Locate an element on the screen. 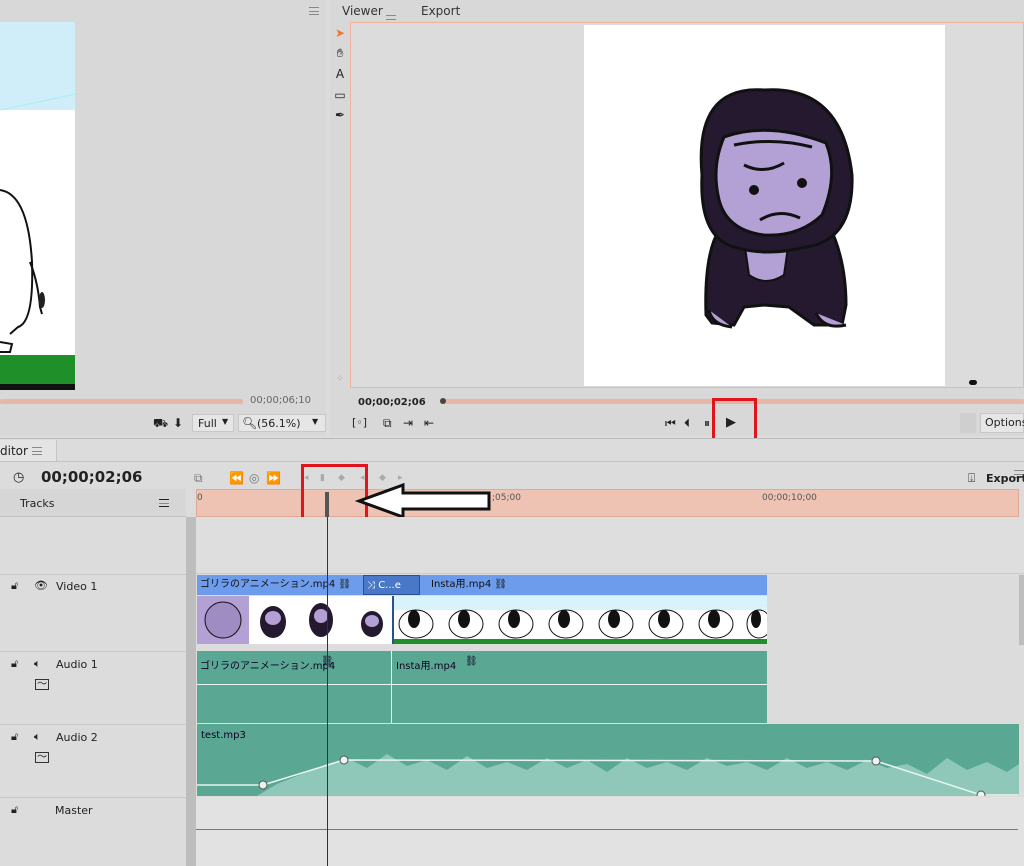 The width and height of the screenshot is (1024, 866). export-button: Export is located at coordinates (1005, 478).